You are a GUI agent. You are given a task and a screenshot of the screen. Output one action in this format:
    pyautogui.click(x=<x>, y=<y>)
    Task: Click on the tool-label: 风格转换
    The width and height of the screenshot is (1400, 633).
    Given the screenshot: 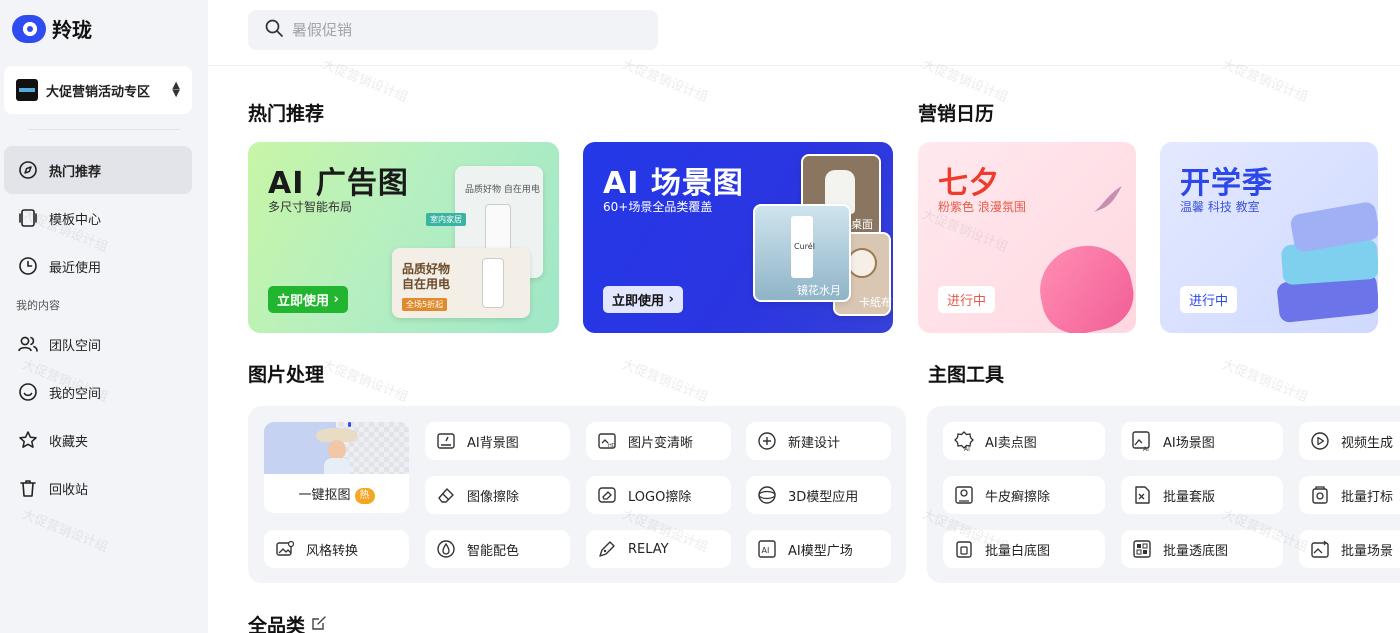 What is the action you would take?
    pyautogui.click(x=332, y=551)
    